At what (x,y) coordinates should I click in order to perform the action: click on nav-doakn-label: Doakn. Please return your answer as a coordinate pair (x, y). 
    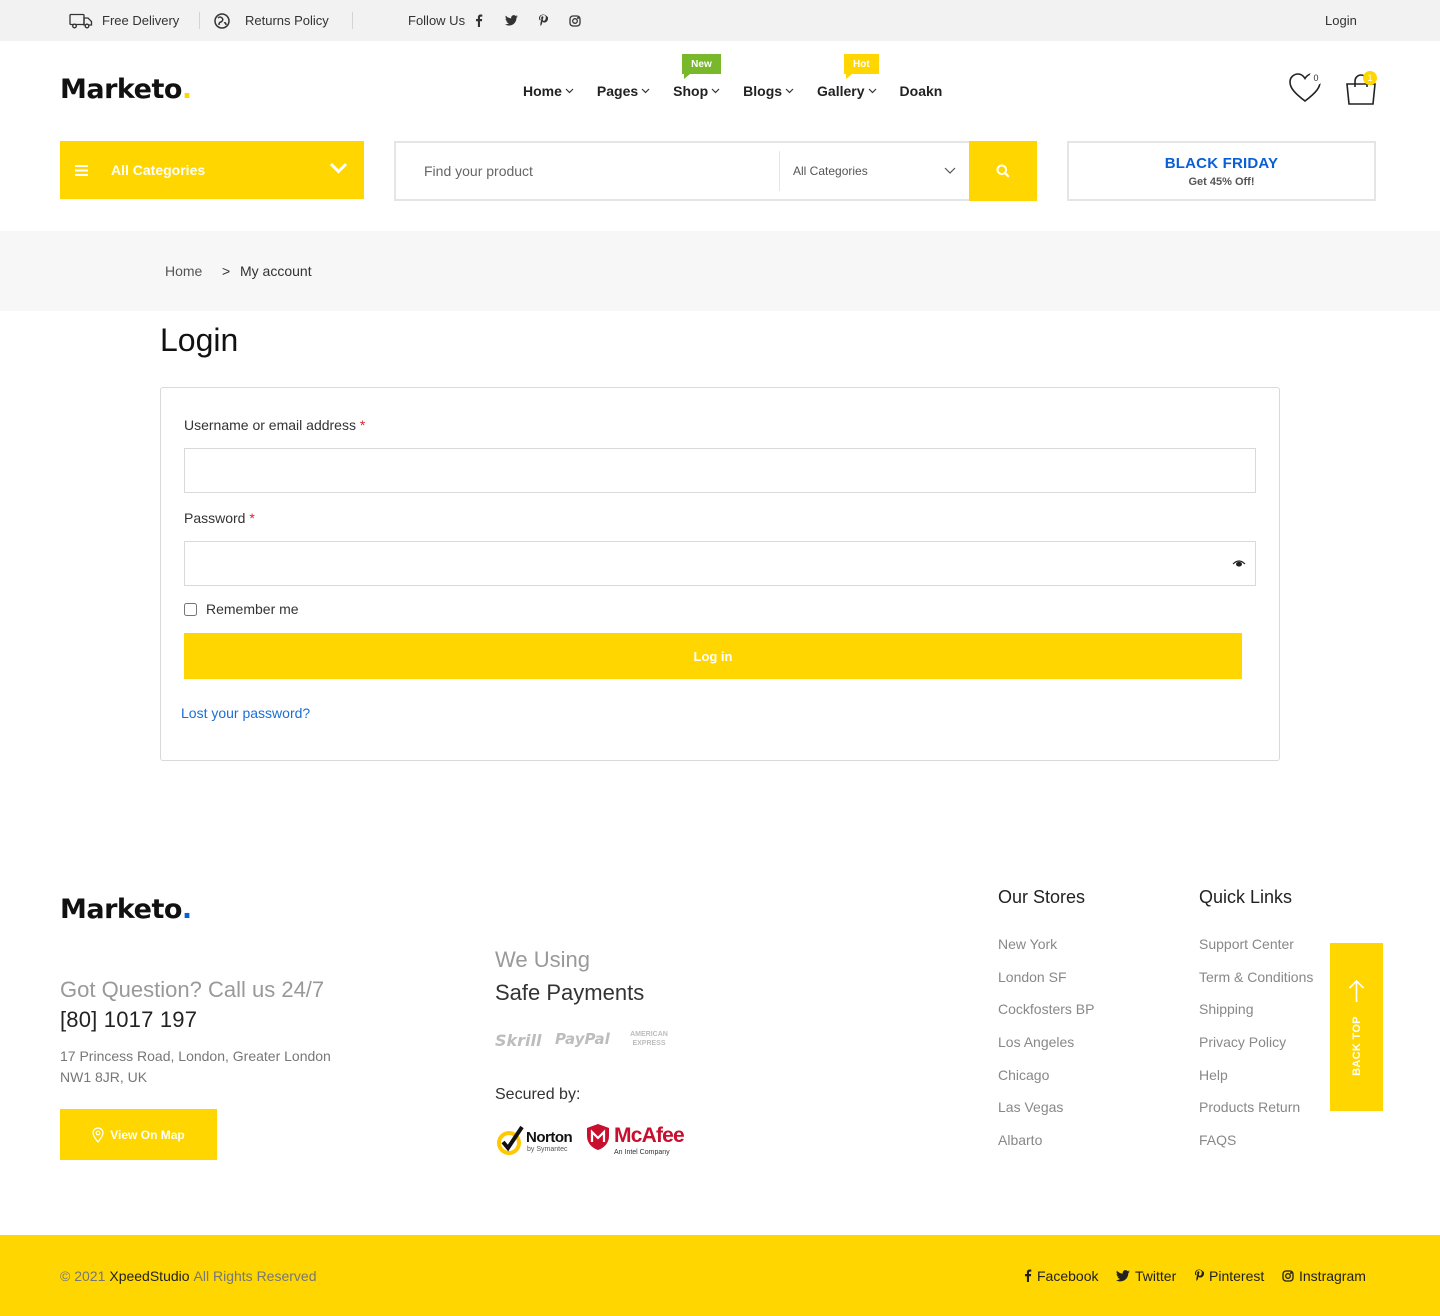
    Looking at the image, I should click on (921, 91).